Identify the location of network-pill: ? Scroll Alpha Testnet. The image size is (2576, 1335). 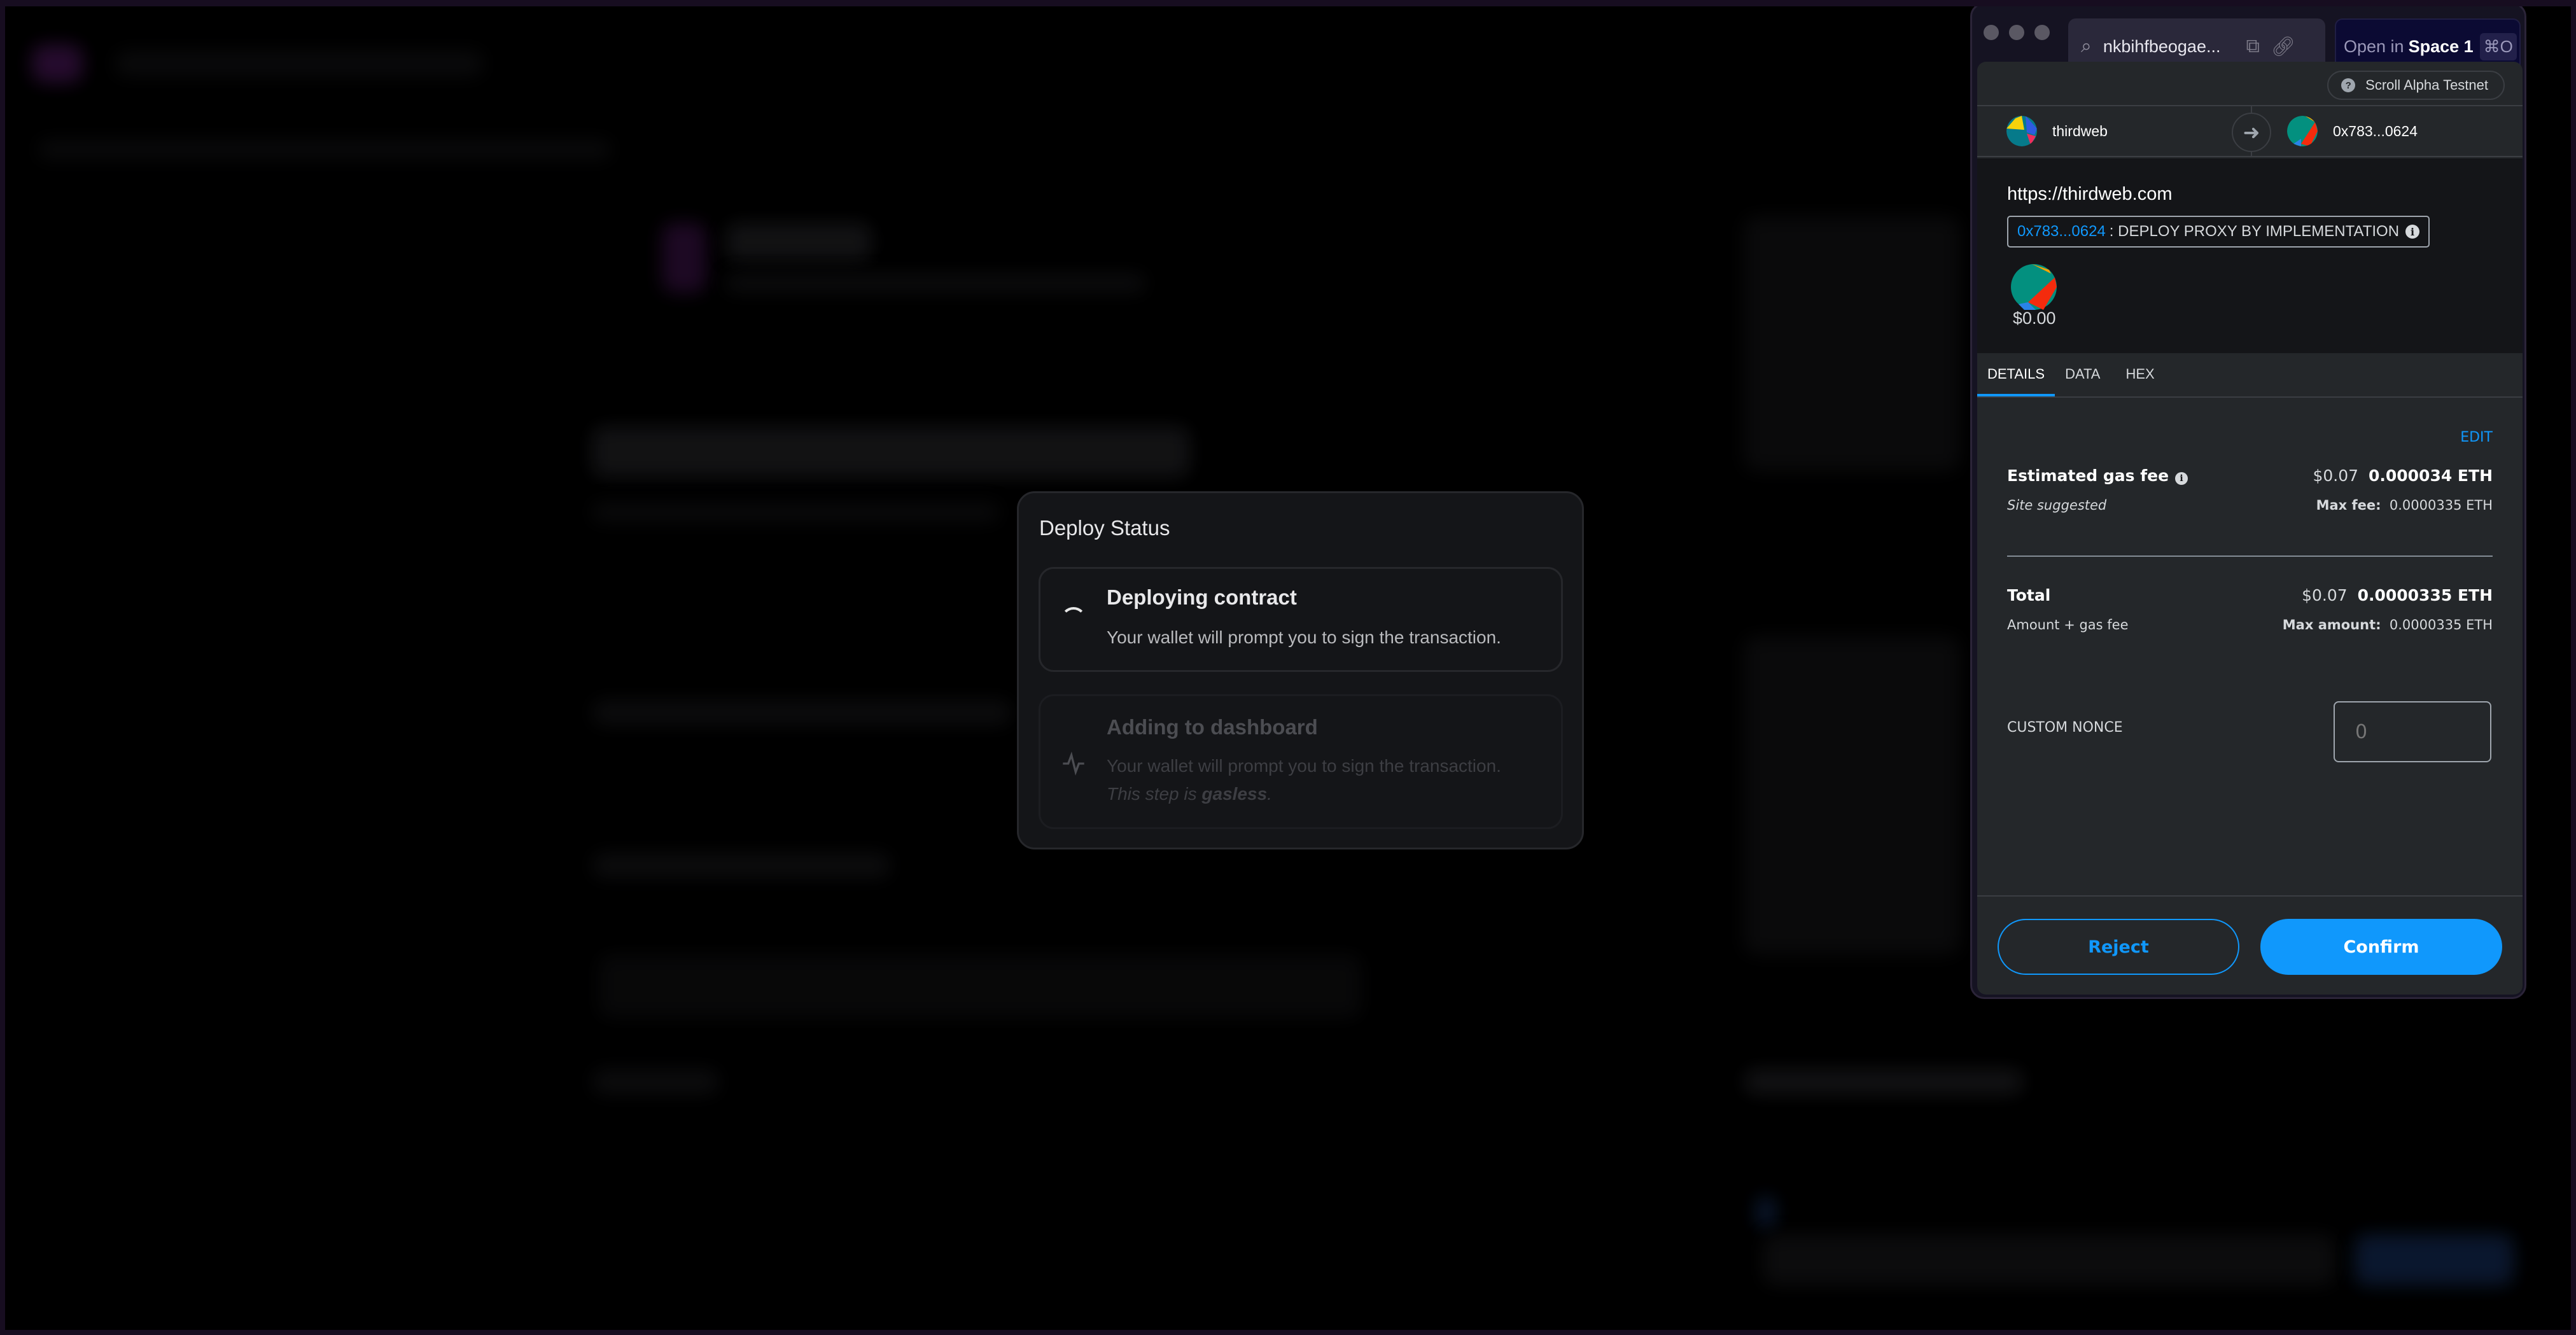
(2416, 85).